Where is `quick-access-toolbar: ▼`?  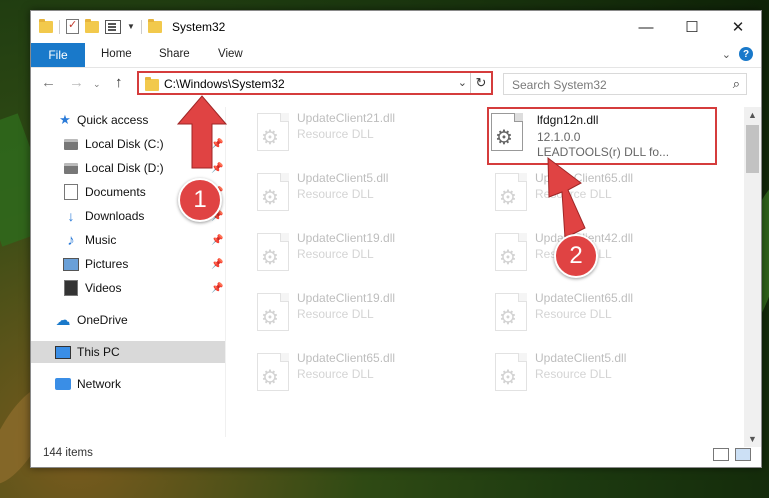 quick-access-toolbar: ▼ is located at coordinates (100, 26).